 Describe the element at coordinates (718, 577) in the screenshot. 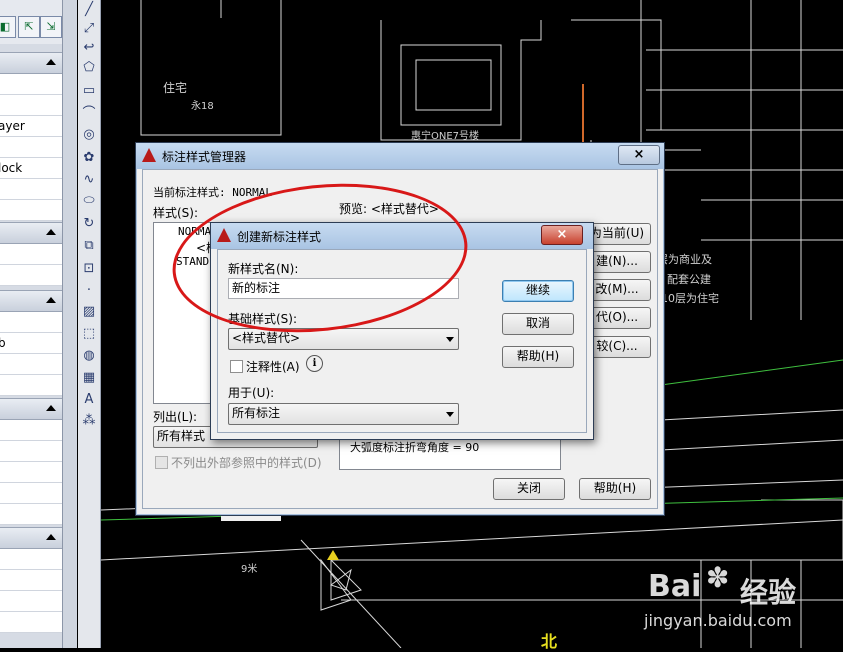

I see `paw-icon: ✽` at that location.